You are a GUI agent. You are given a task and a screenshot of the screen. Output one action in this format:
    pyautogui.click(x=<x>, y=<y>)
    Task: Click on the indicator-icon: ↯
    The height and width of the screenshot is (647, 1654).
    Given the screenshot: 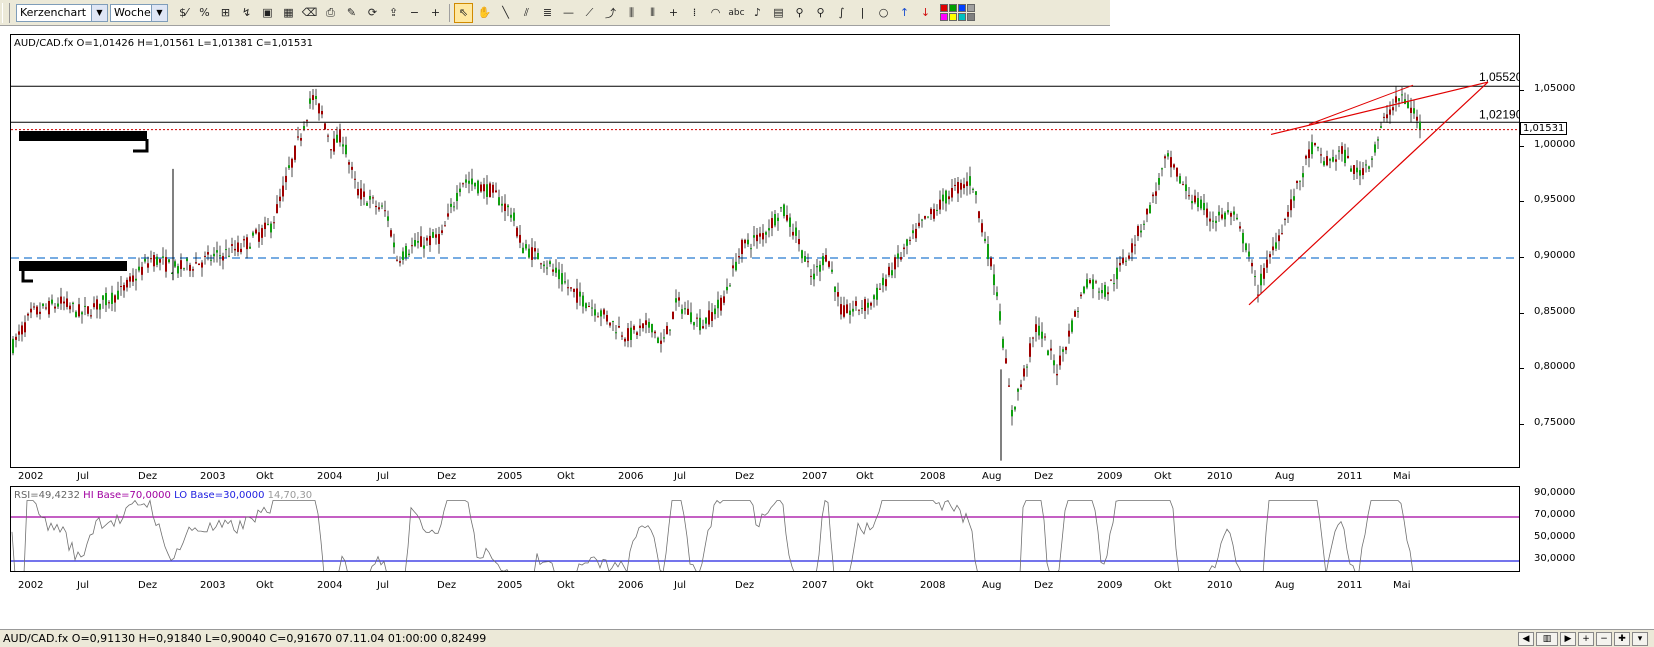 What is the action you would take?
    pyautogui.click(x=246, y=13)
    